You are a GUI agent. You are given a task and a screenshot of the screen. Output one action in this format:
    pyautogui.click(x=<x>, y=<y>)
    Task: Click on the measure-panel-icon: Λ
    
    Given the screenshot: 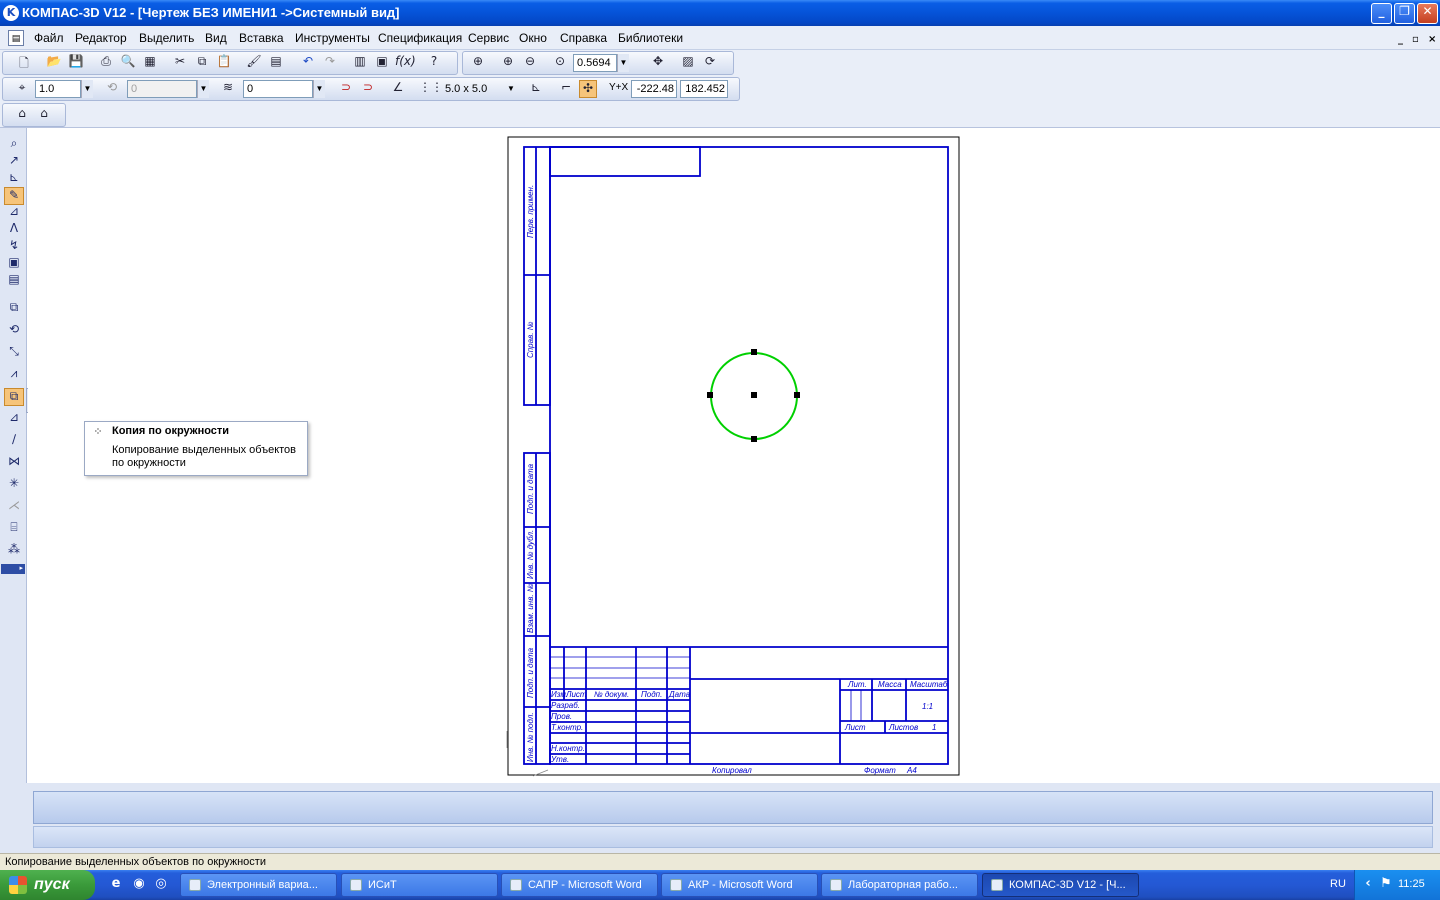 What is the action you would take?
    pyautogui.click(x=14, y=230)
    